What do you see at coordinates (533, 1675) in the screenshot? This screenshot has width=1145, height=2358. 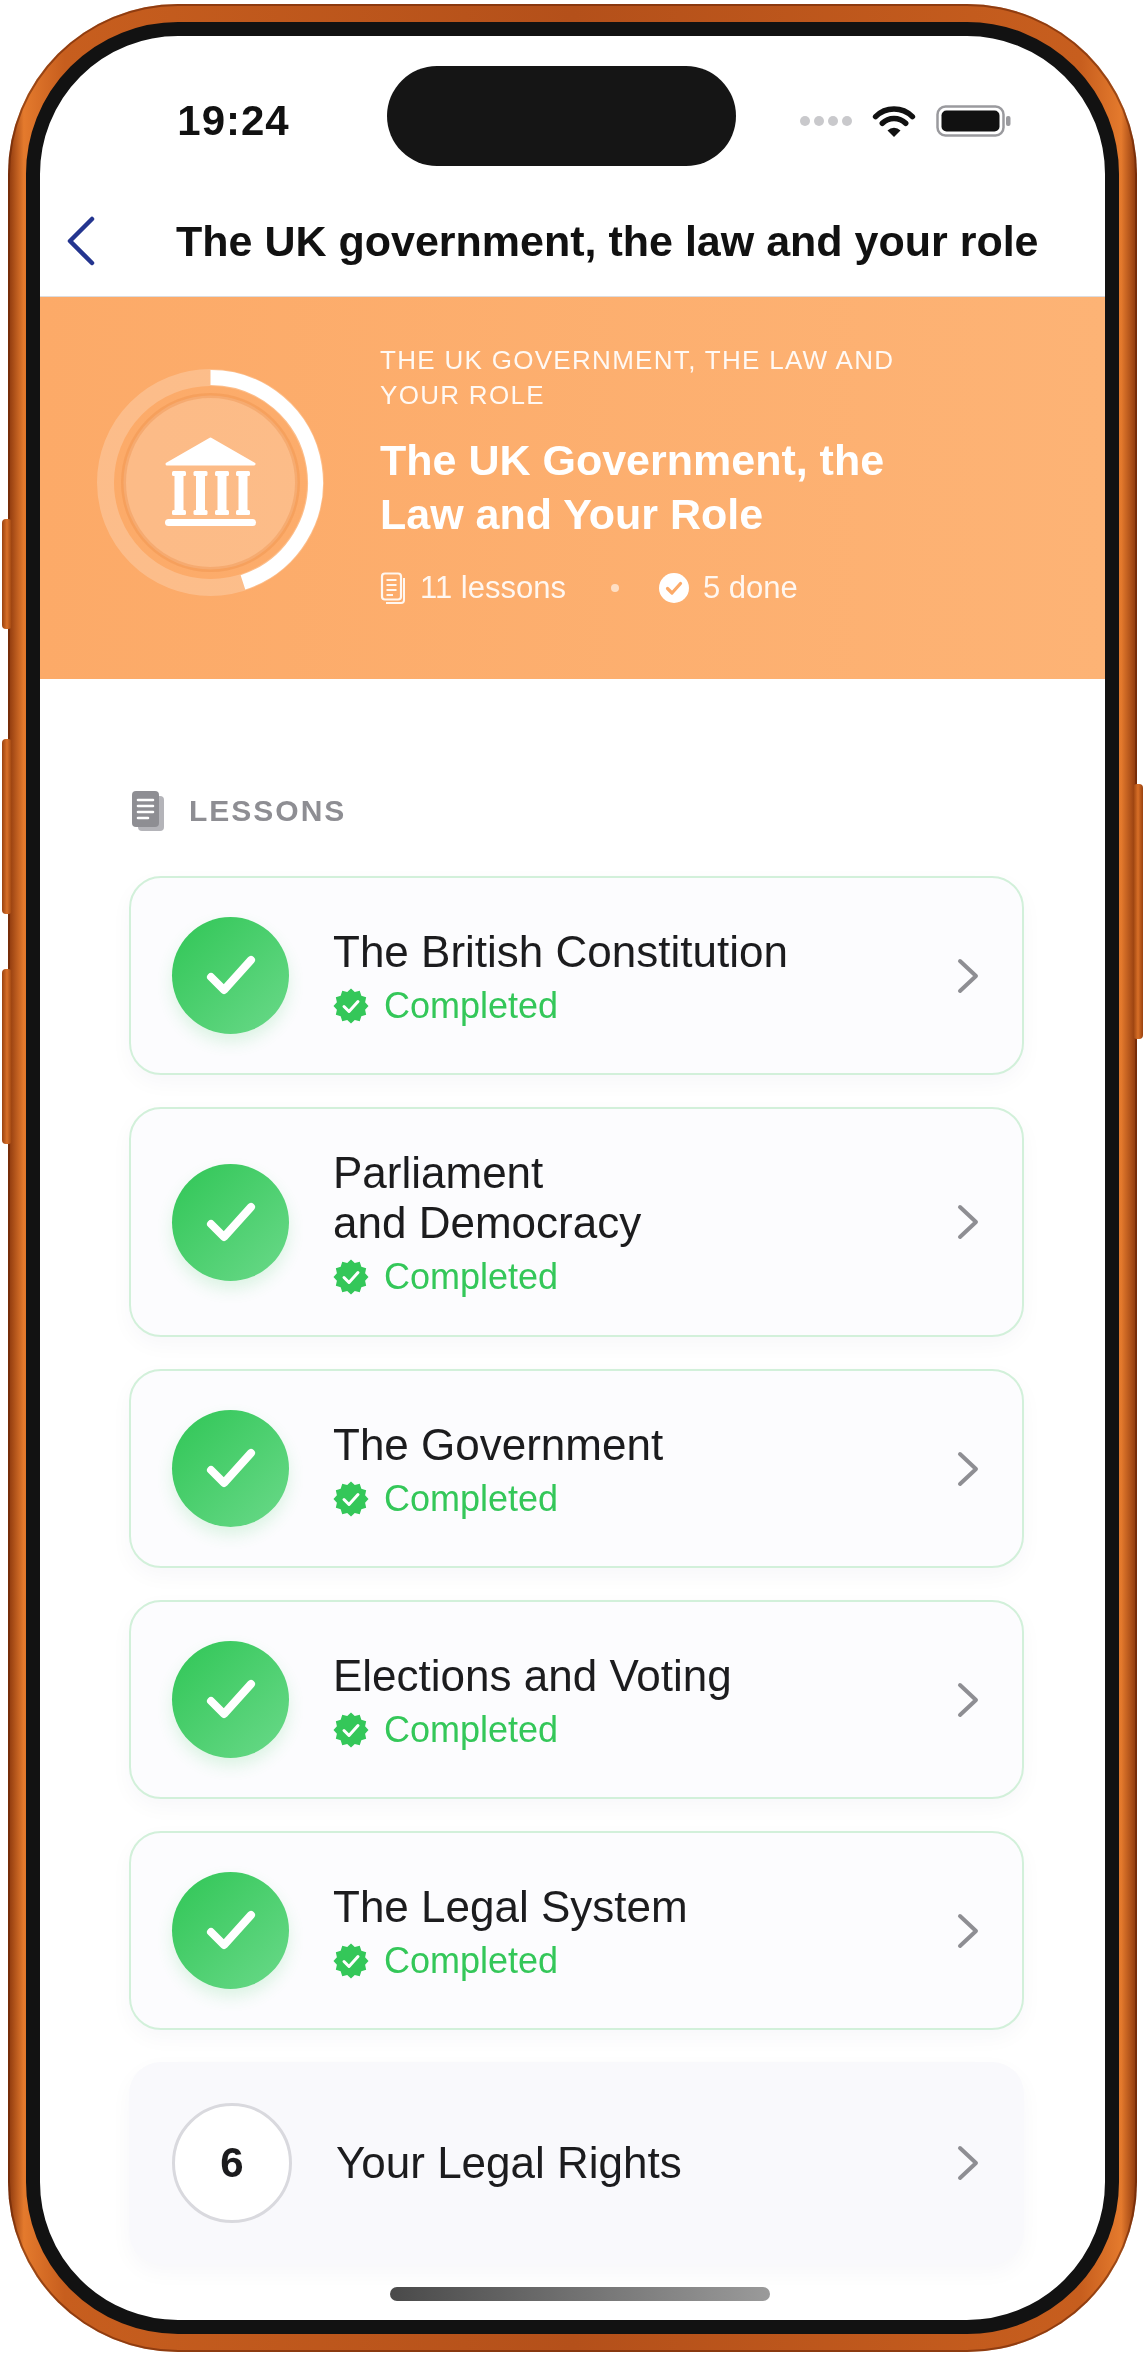 I see `lesson-title: Elections and Voting` at bounding box center [533, 1675].